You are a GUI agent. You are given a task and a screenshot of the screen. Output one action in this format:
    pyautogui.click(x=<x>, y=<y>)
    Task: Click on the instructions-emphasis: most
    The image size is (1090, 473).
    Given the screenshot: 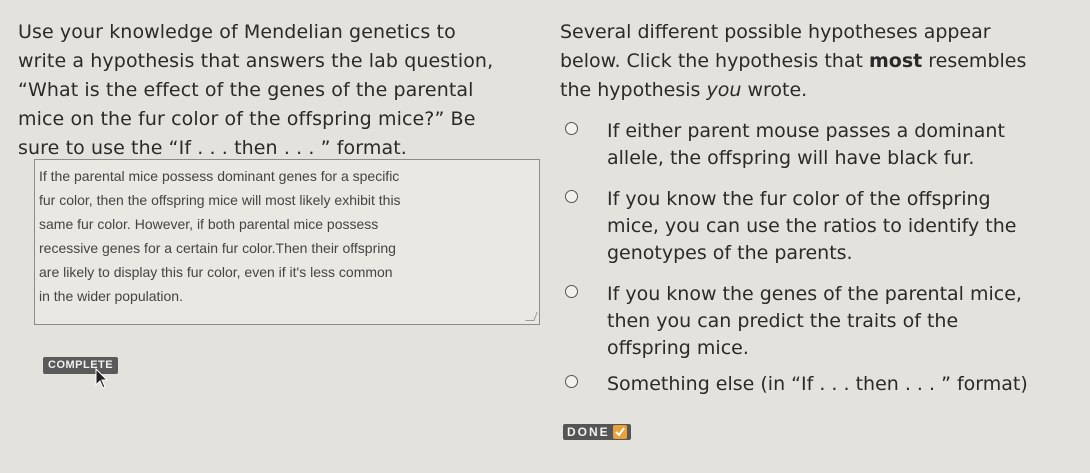 What is the action you would take?
    pyautogui.click(x=895, y=61)
    